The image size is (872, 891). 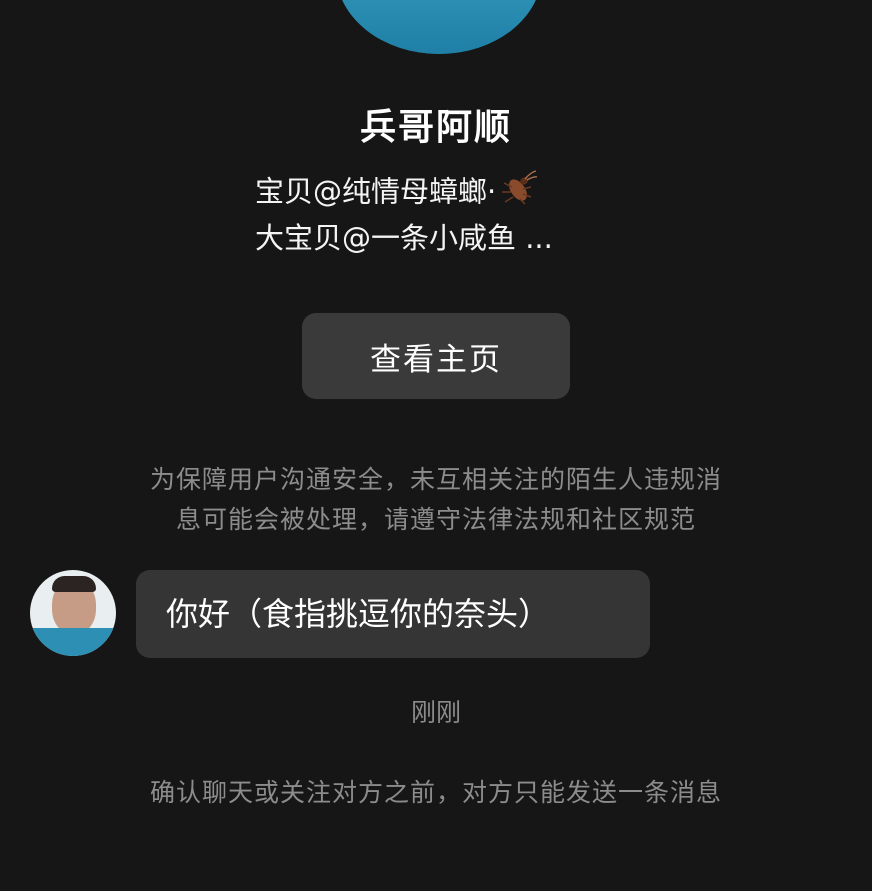 I want to click on message-row: 你好（食指挑逗你的奈头）, so click(x=440, y=615).